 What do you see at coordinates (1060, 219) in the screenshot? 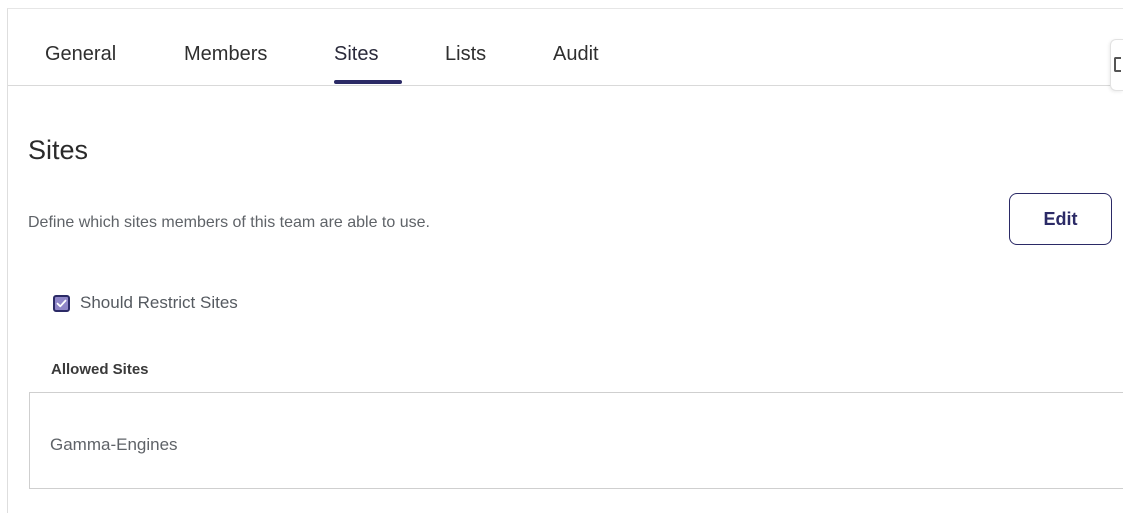
I see `edit-button: Edit` at bounding box center [1060, 219].